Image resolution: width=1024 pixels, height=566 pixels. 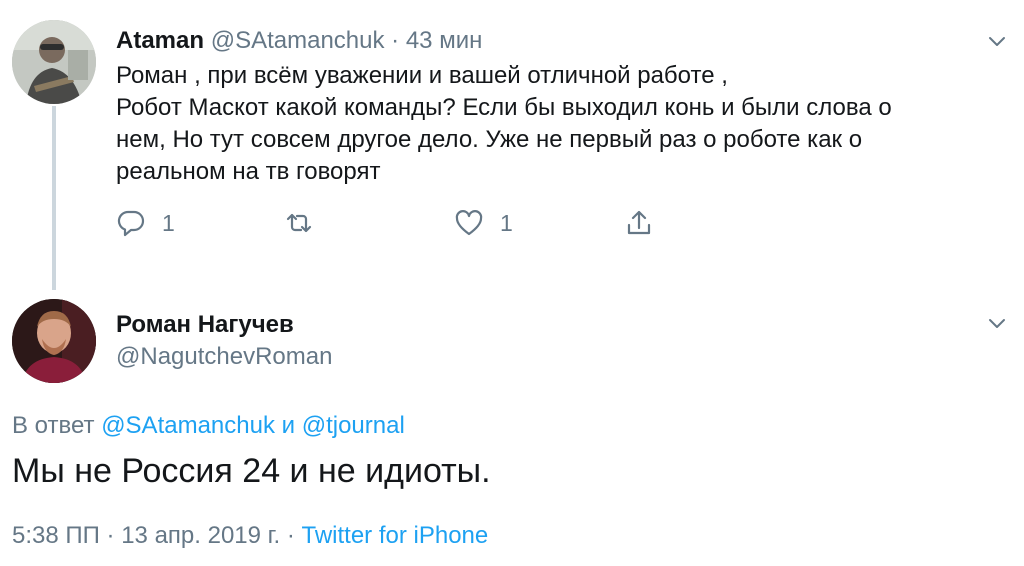 I want to click on tweet-time: 43 мин, so click(x=444, y=40).